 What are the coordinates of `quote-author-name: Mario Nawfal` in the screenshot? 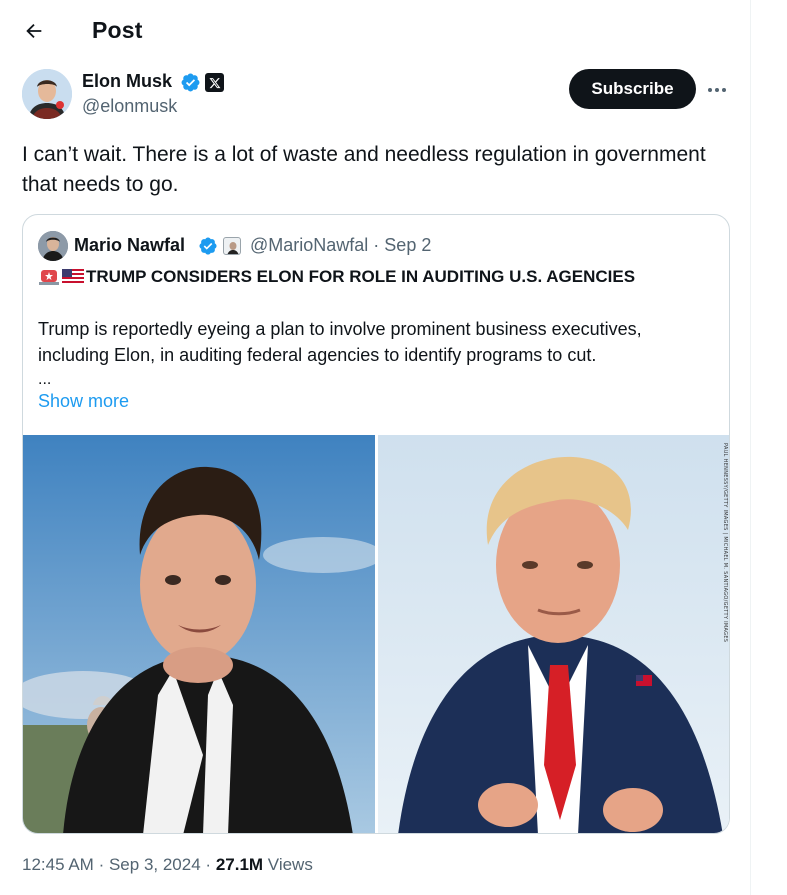 It's located at (129, 245).